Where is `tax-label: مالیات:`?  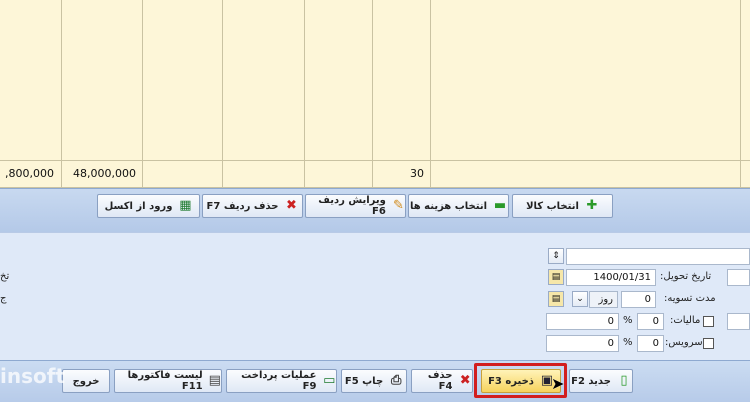
tax-label: مالیات: is located at coordinates (685, 320).